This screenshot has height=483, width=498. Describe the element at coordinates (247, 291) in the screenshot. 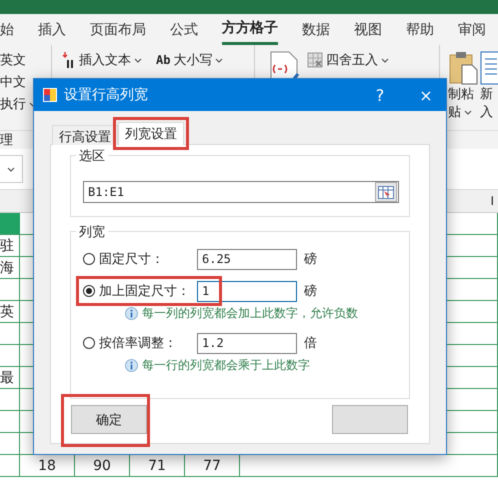

I see `input-field: 1` at that location.